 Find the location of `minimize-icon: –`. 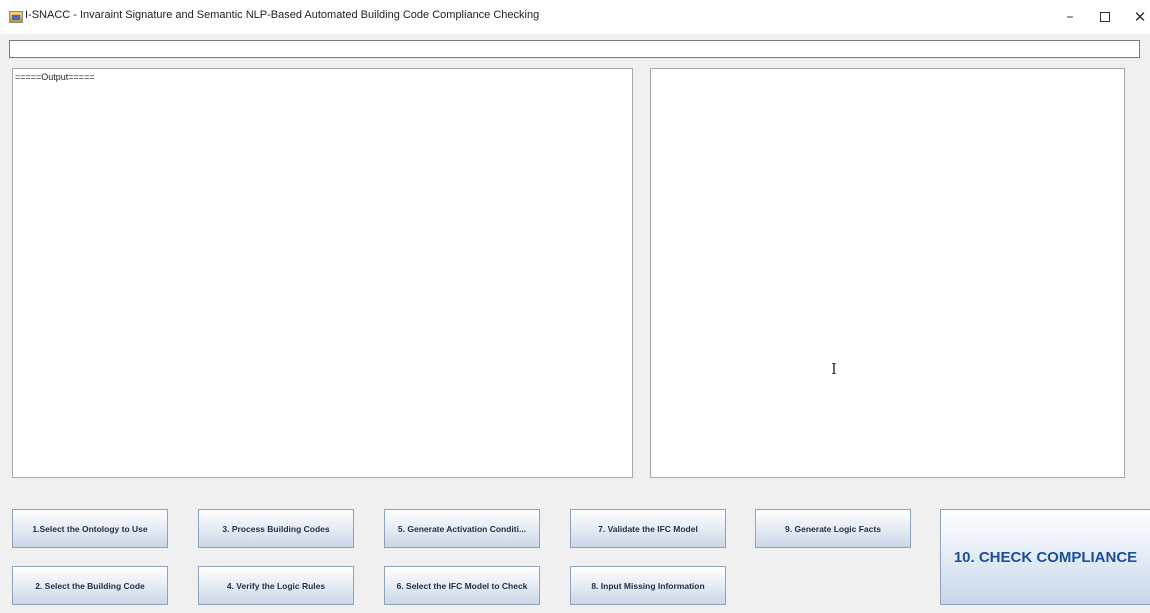

minimize-icon: – is located at coordinates (1070, 17).